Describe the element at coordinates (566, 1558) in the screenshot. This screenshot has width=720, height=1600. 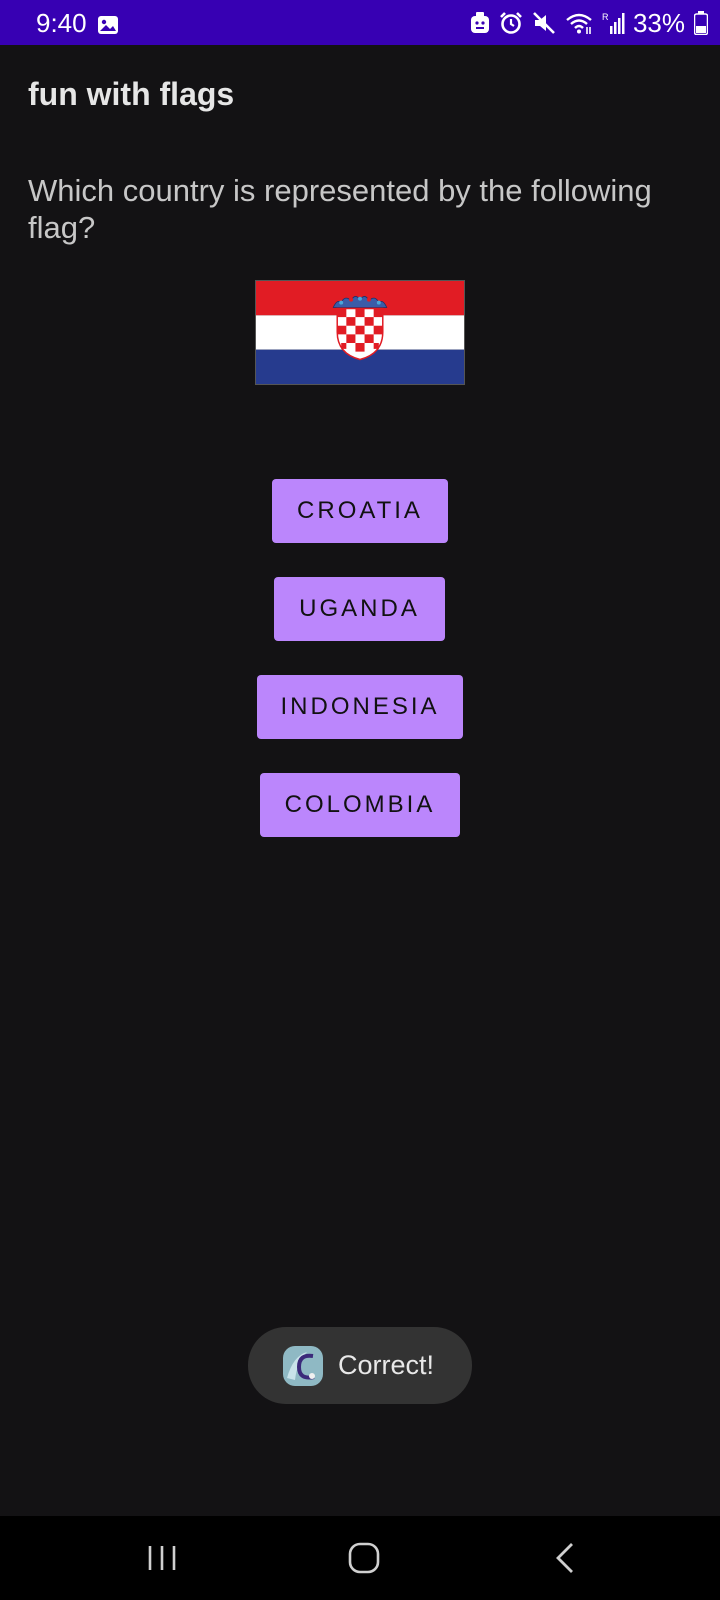
I see `back-icon` at that location.